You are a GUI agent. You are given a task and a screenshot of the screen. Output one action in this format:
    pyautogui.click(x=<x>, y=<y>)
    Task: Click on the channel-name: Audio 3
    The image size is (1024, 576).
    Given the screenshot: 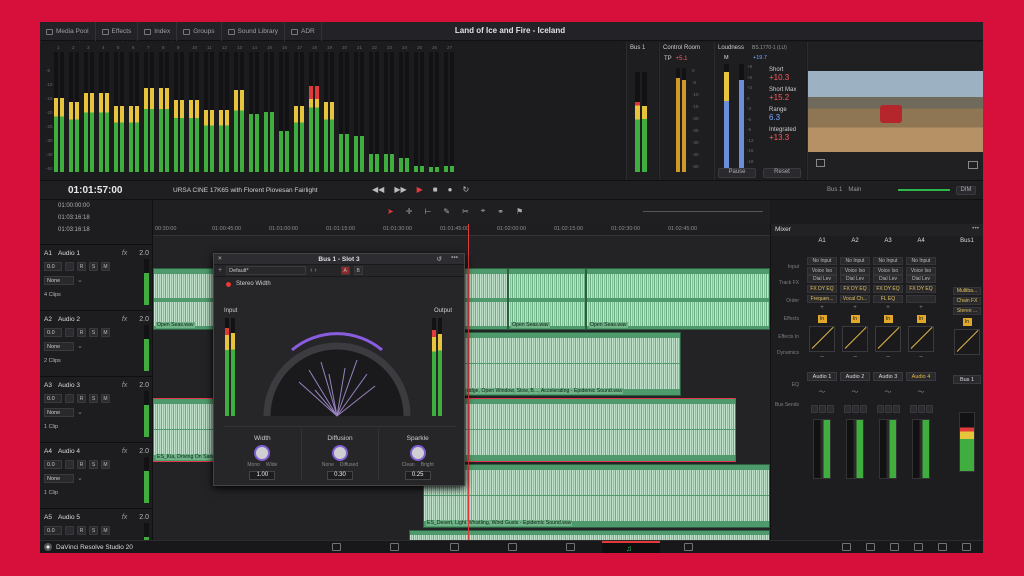 What is the action you would take?
    pyautogui.click(x=888, y=376)
    